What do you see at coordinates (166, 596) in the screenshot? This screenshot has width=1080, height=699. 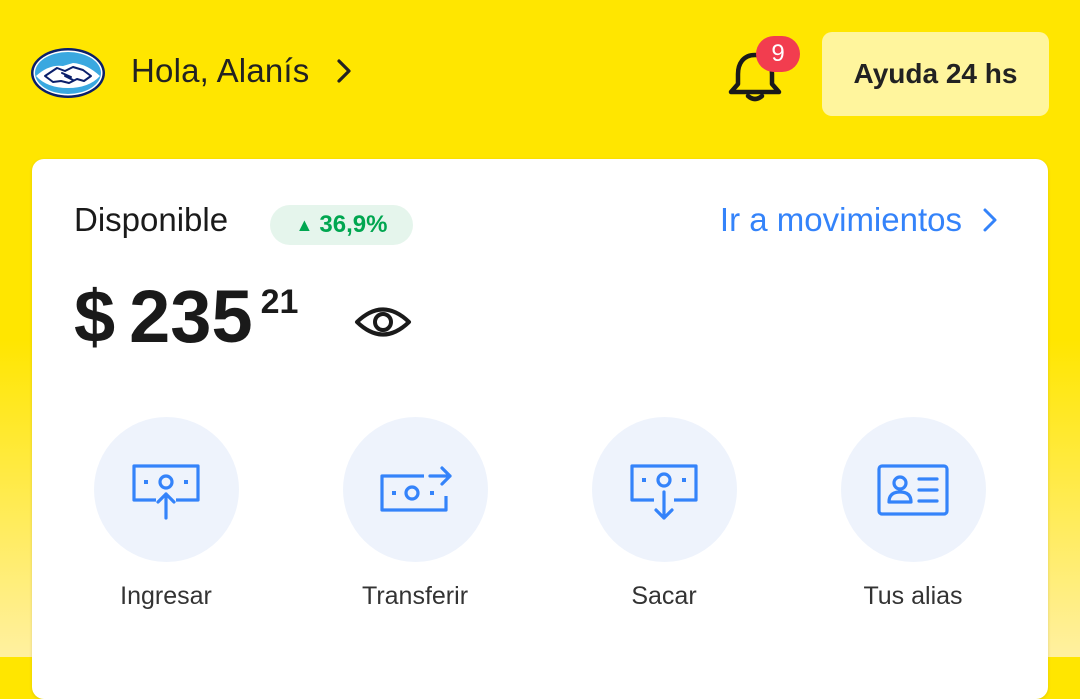 I see `action-label: Ingresar` at bounding box center [166, 596].